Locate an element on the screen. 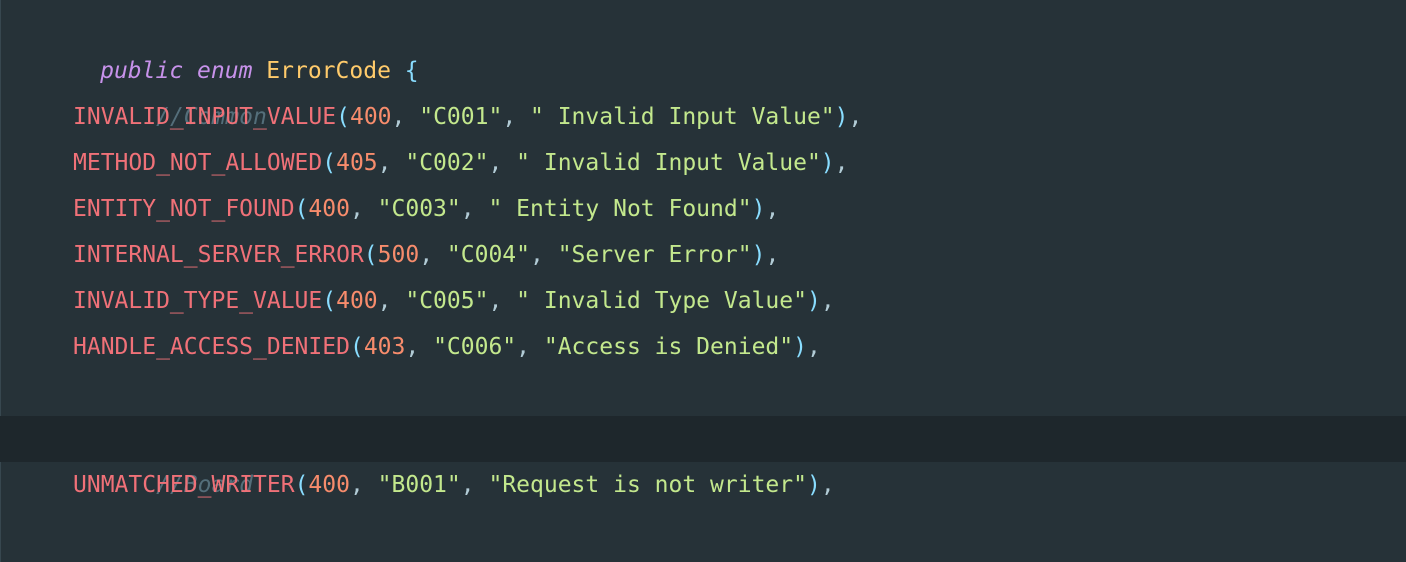 This screenshot has width=1406, height=562. status-number: 403 is located at coordinates (384, 347).